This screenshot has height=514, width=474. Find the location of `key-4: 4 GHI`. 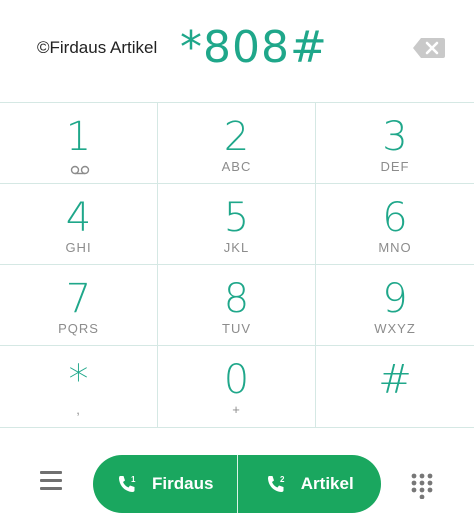

key-4: 4 GHI is located at coordinates (79, 224).